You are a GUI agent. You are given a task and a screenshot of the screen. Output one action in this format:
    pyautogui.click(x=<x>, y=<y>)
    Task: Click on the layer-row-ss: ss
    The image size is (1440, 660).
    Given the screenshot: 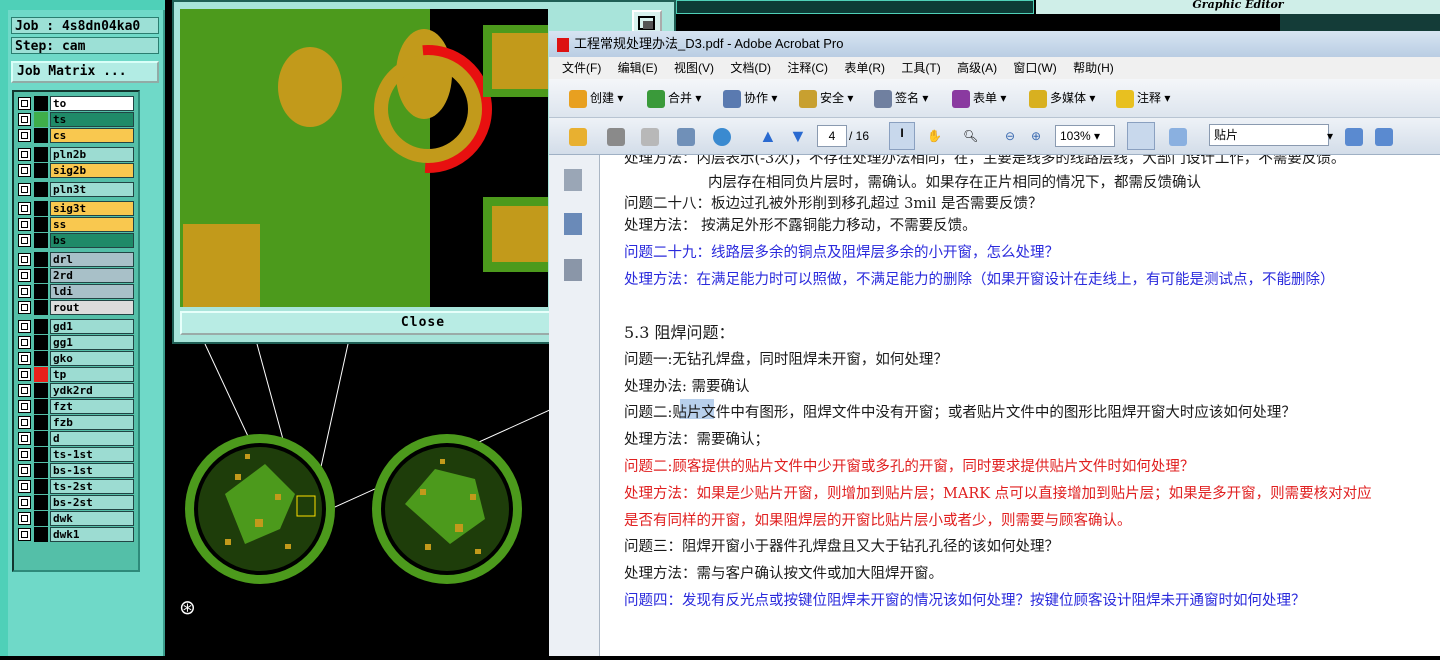 What is the action you would take?
    pyautogui.click(x=76, y=224)
    